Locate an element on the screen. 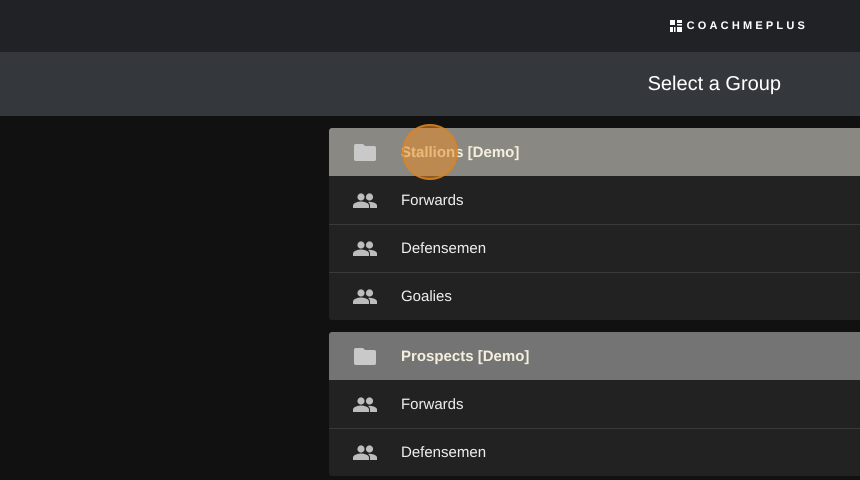  group-name: Prospects [Demo] is located at coordinates (465, 356).